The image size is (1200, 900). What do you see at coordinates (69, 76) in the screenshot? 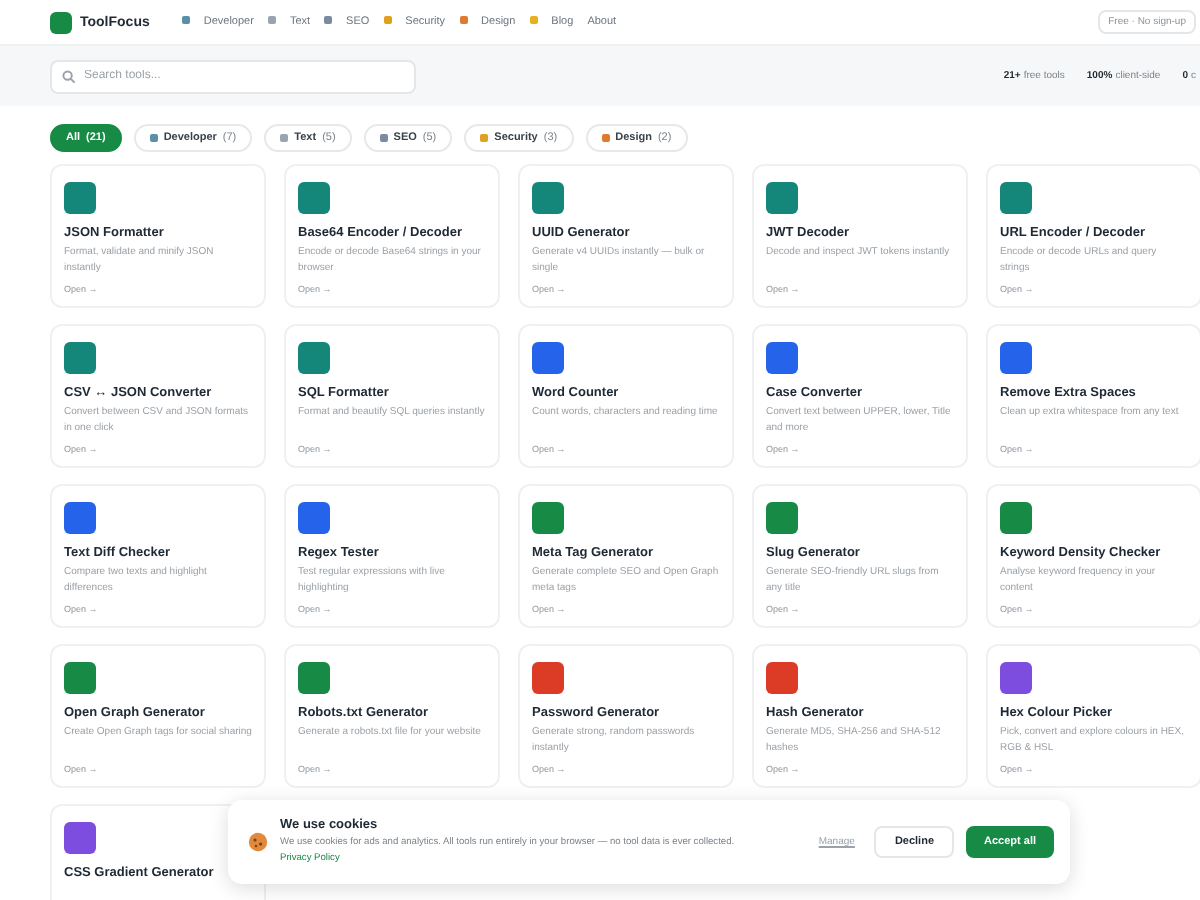
I see `search-icon` at bounding box center [69, 76].